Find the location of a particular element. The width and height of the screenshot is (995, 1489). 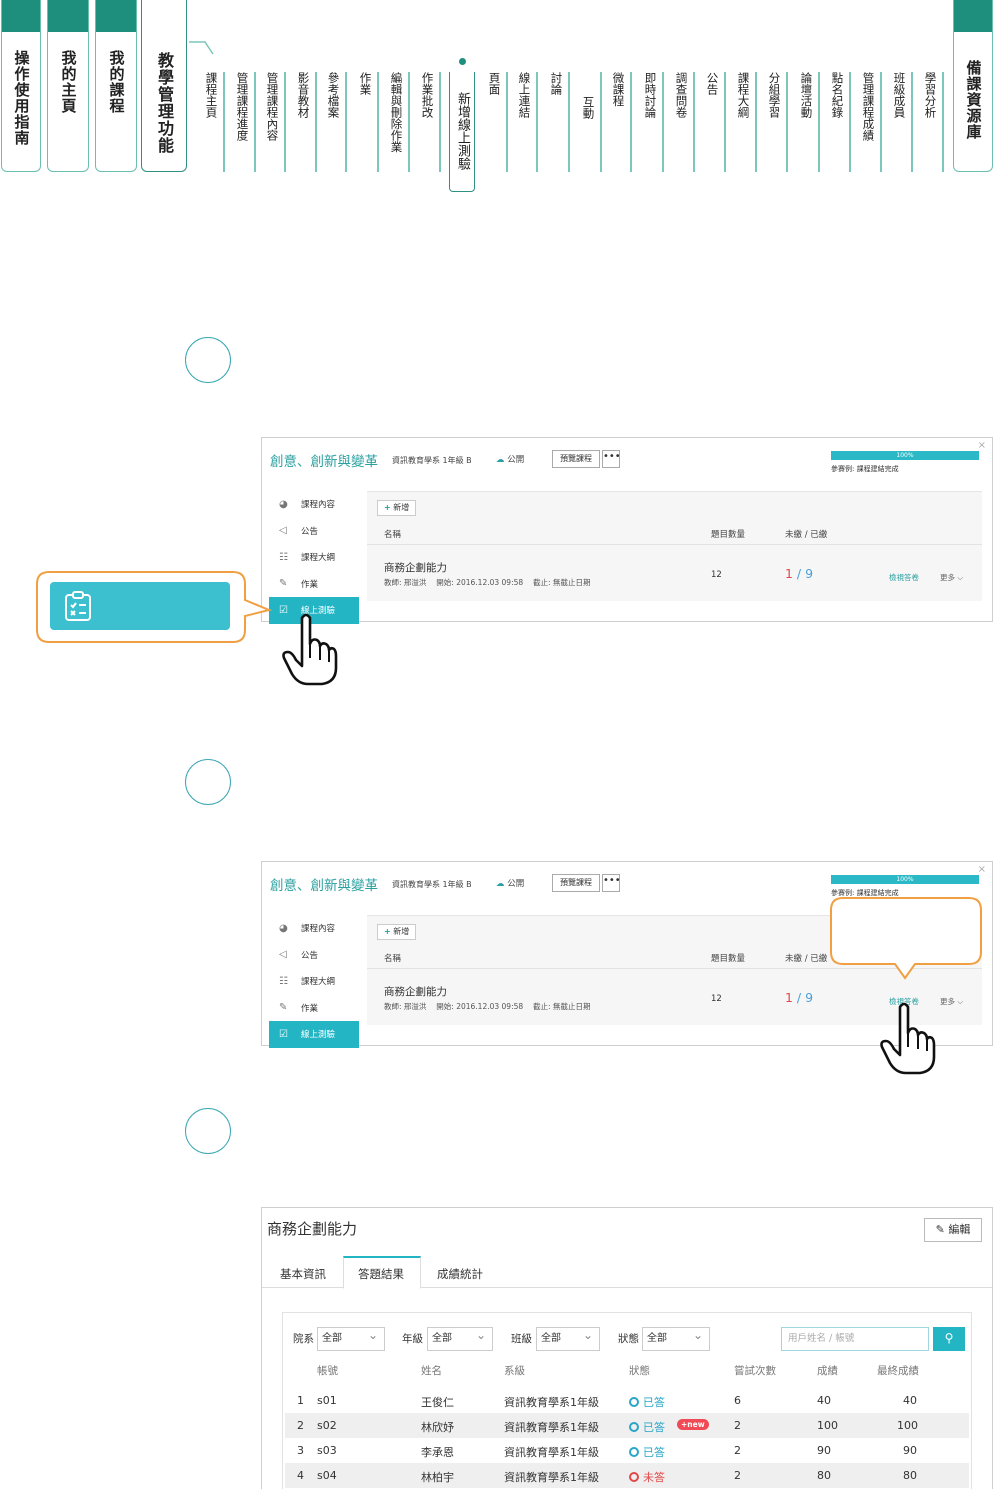

table-row: 1 s01 王俊仁 資訊教育學系1年級 已答 6 40 40 is located at coordinates (627, 1400).